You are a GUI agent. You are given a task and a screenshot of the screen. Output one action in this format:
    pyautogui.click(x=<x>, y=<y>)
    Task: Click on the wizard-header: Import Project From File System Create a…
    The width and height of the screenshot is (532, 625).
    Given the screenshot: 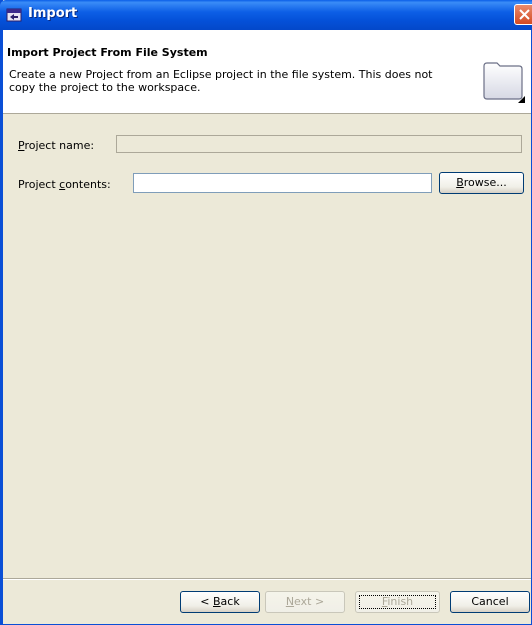 What is the action you would take?
    pyautogui.click(x=267, y=72)
    